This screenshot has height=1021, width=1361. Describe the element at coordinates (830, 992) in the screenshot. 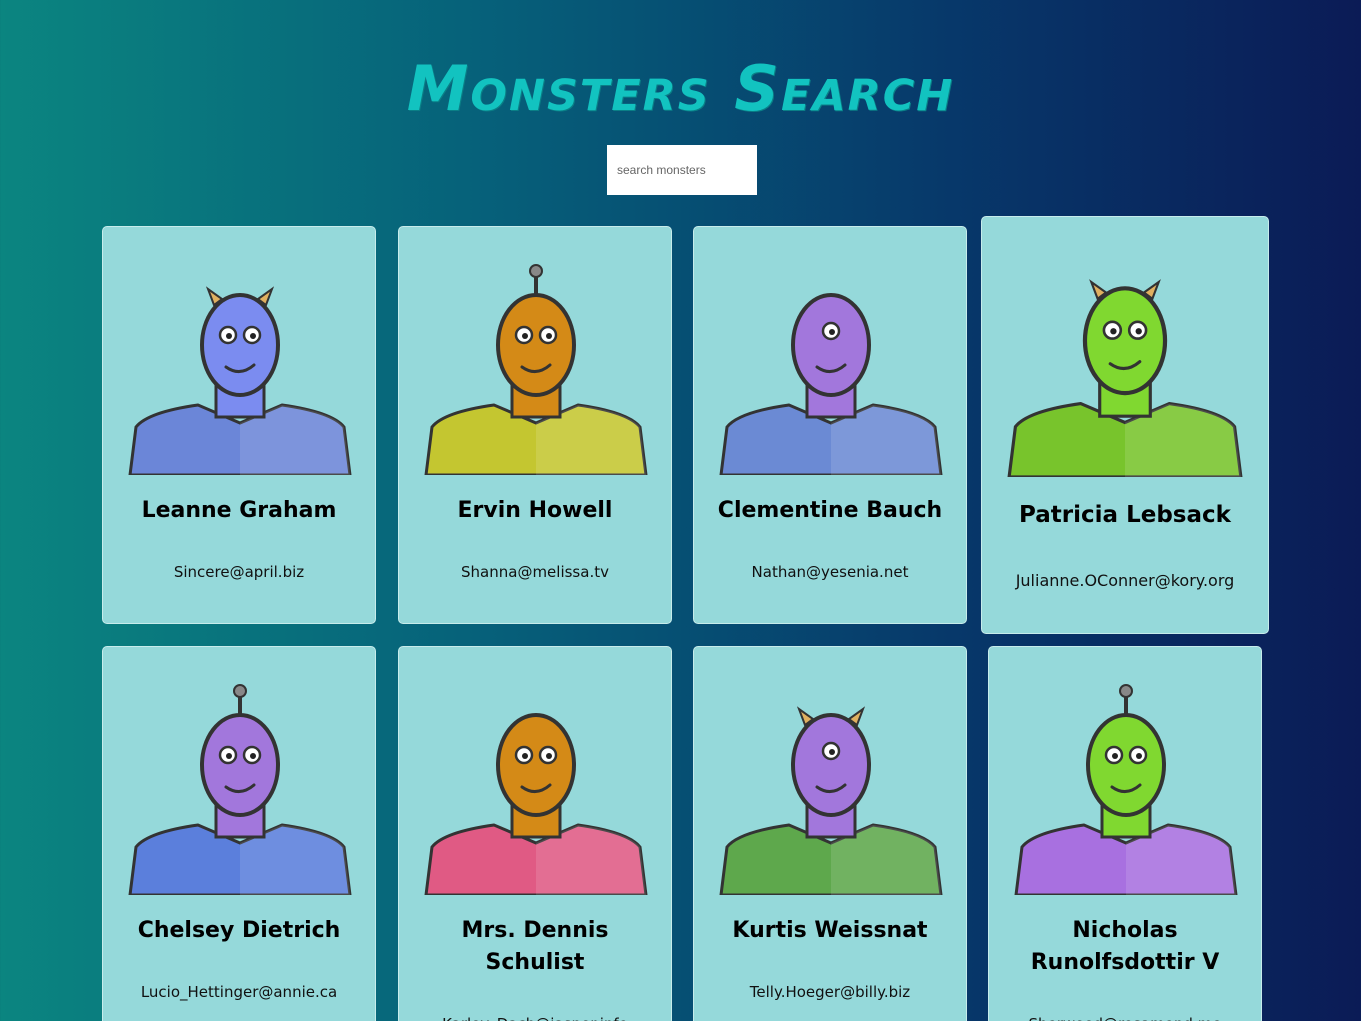

I see `monster-email: Telly.Hoeger@billy.biz` at that location.